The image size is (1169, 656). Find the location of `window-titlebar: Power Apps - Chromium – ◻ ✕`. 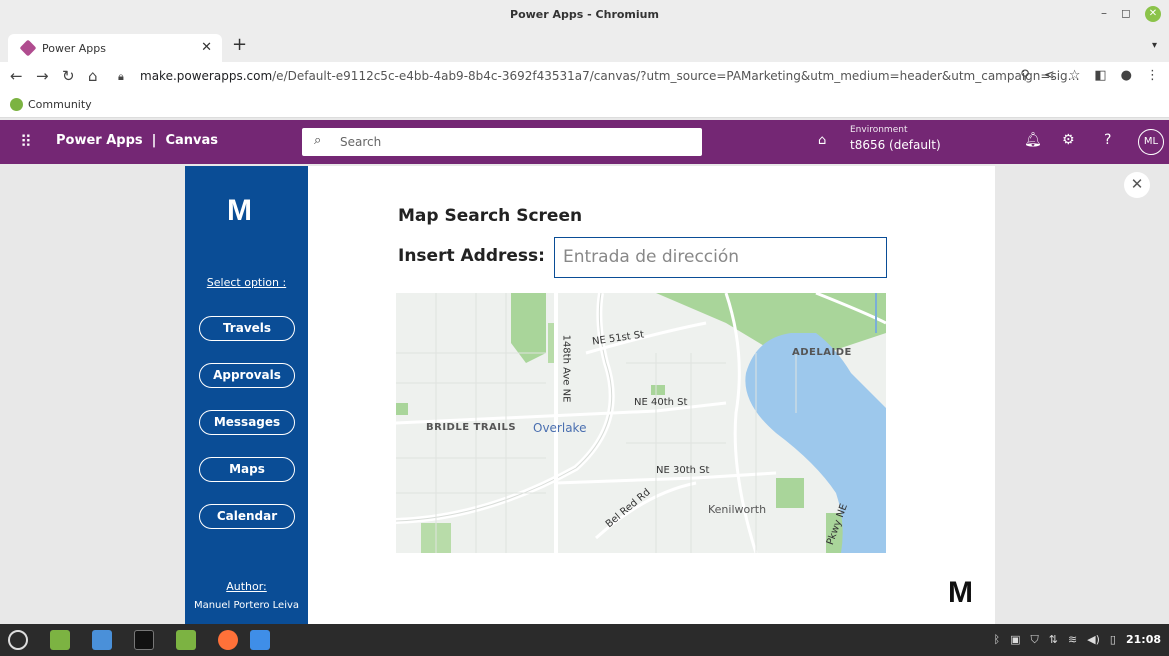

window-titlebar: Power Apps - Chromium – ◻ ✕ is located at coordinates (584, 15).